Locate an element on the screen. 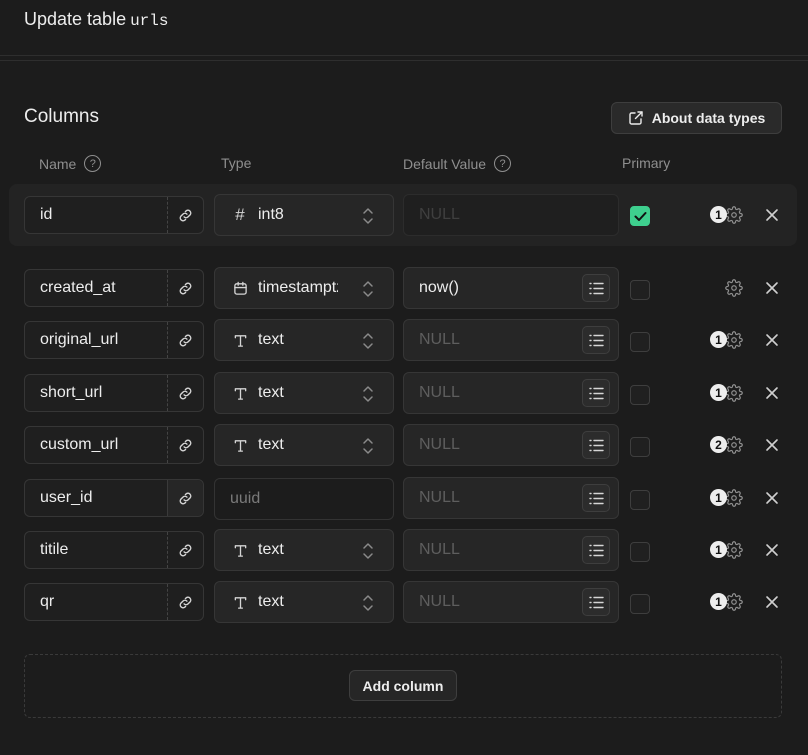 This screenshot has height=755, width=808. column-name-field: custom_url is located at coordinates (114, 445).